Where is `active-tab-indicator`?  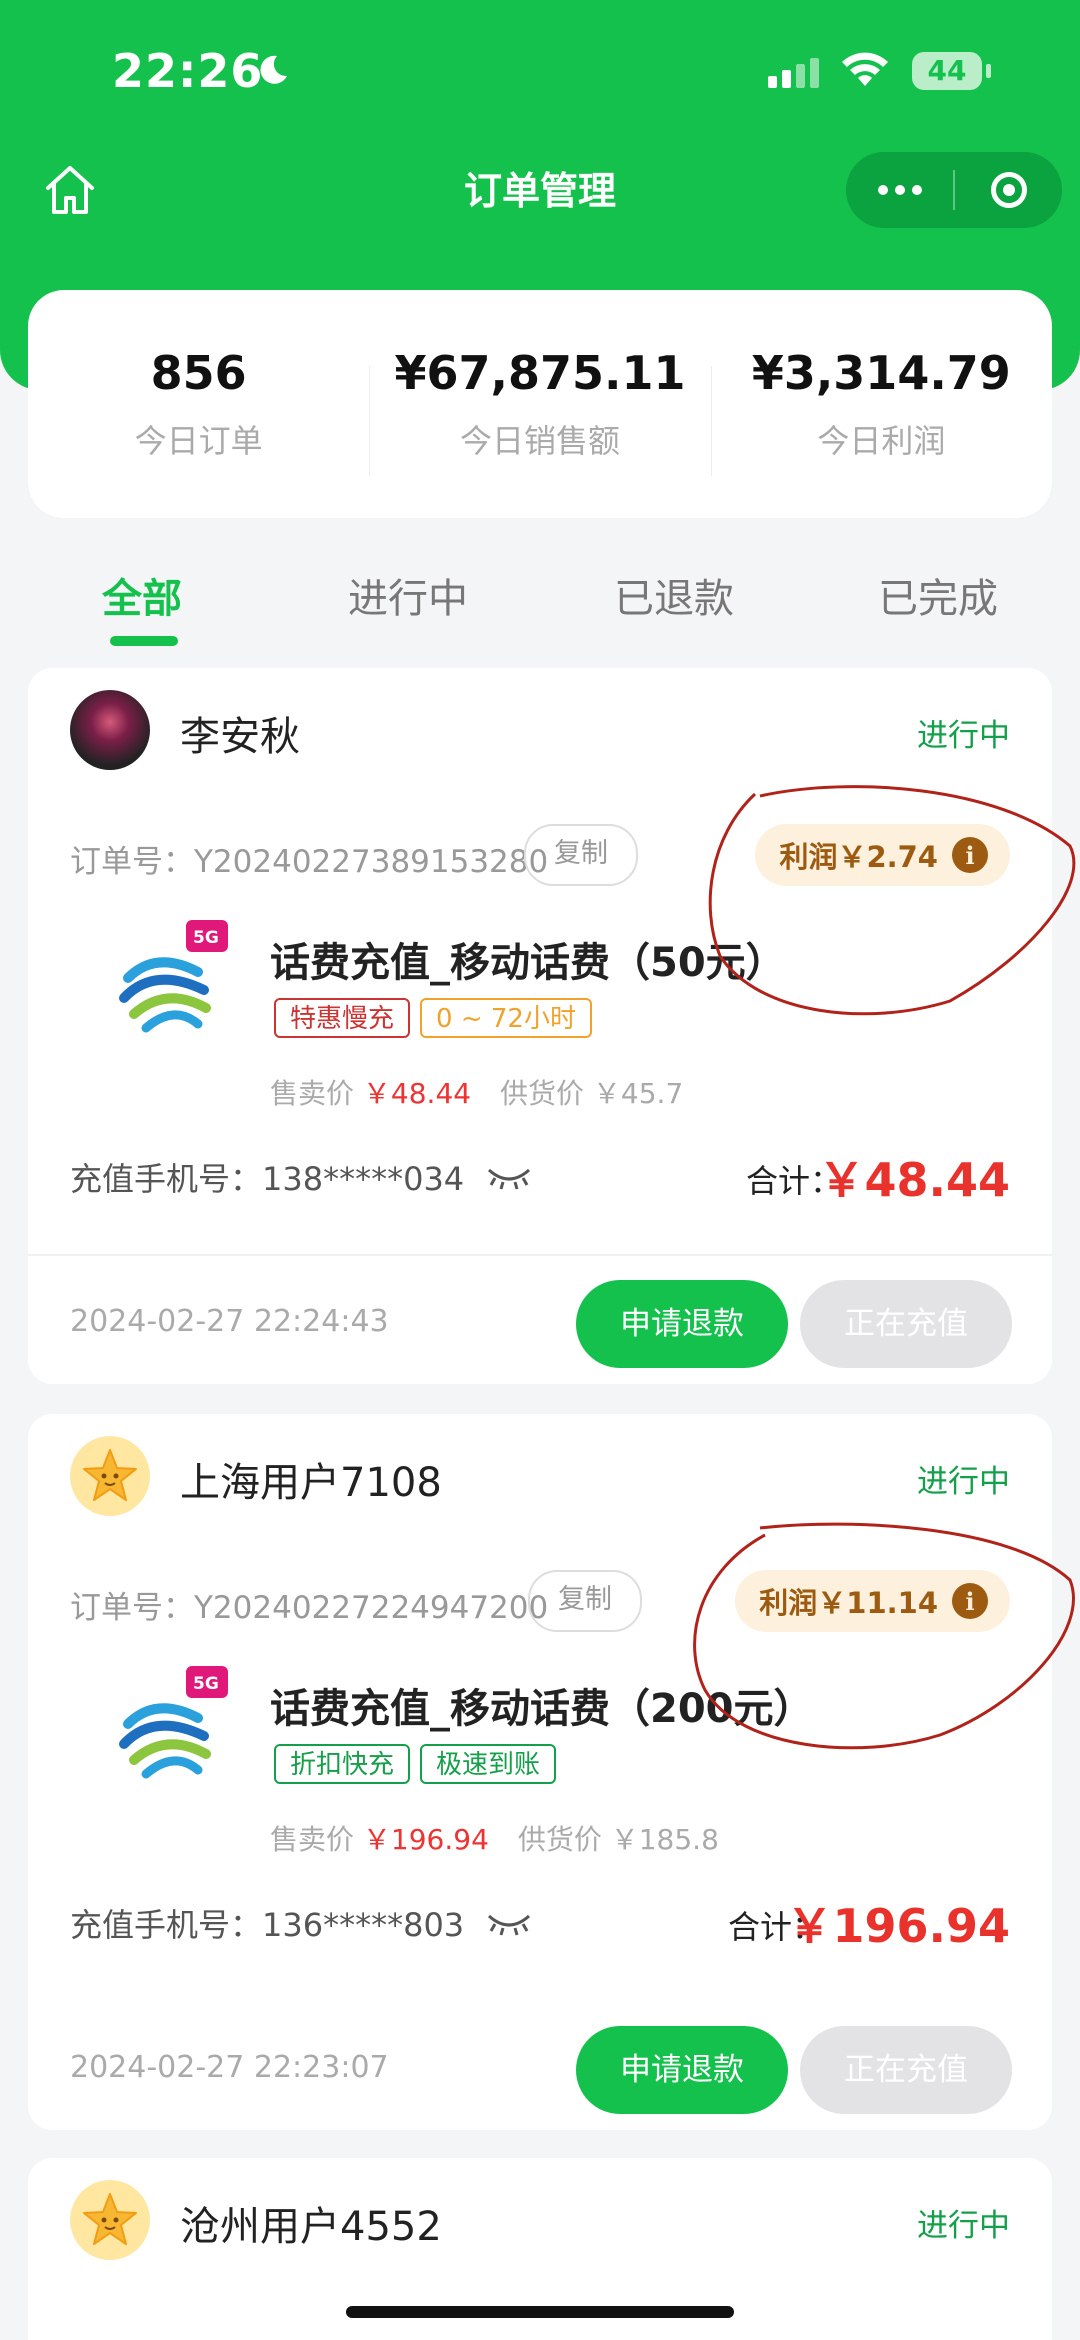 active-tab-indicator is located at coordinates (144, 641).